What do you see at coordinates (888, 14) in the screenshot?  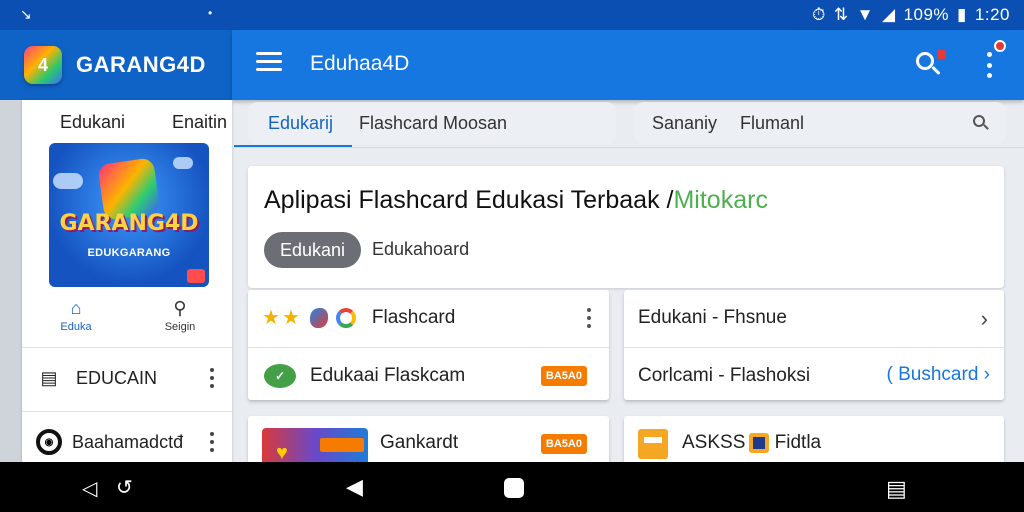 I see `signal-icon: ◢` at bounding box center [888, 14].